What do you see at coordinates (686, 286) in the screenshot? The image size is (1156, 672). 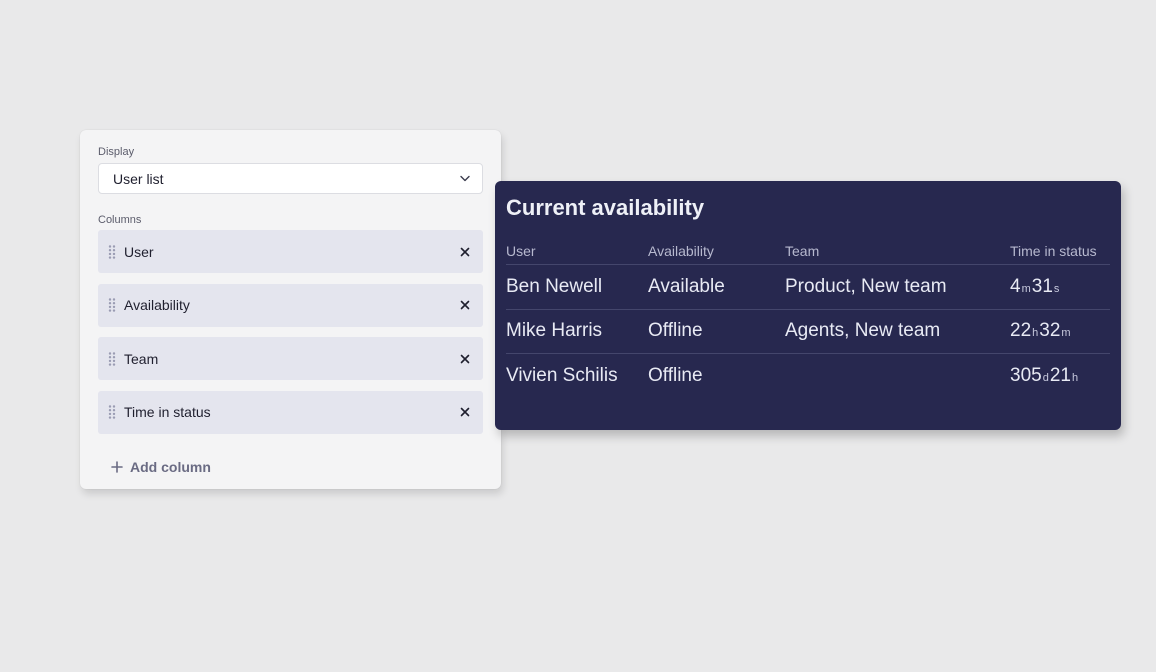 I see `cell-availability: Available` at bounding box center [686, 286].